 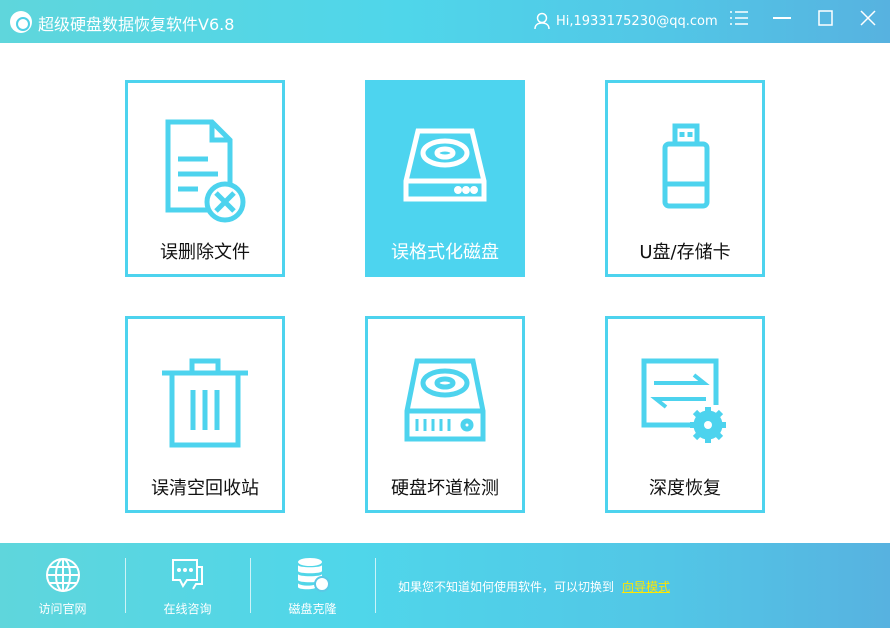 I want to click on user-icon, so click(x=542, y=21).